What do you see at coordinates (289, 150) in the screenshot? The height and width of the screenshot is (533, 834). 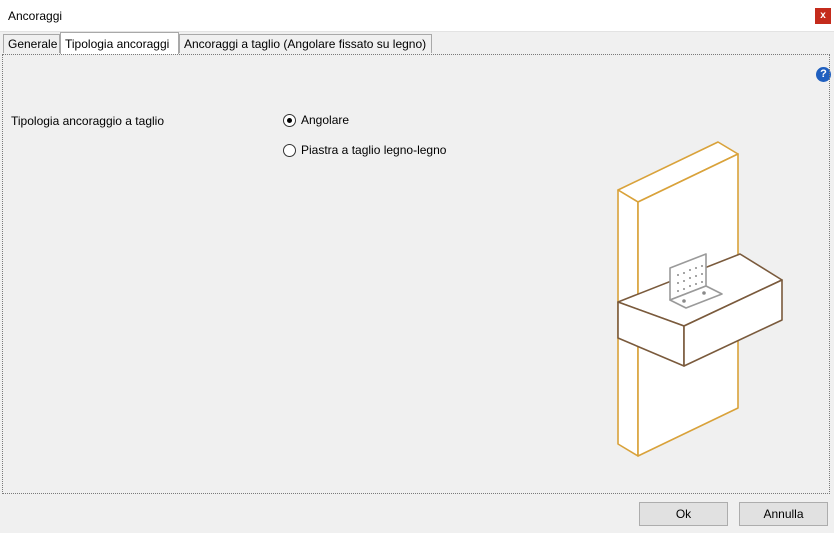 I see `radio-piastra-indicator` at bounding box center [289, 150].